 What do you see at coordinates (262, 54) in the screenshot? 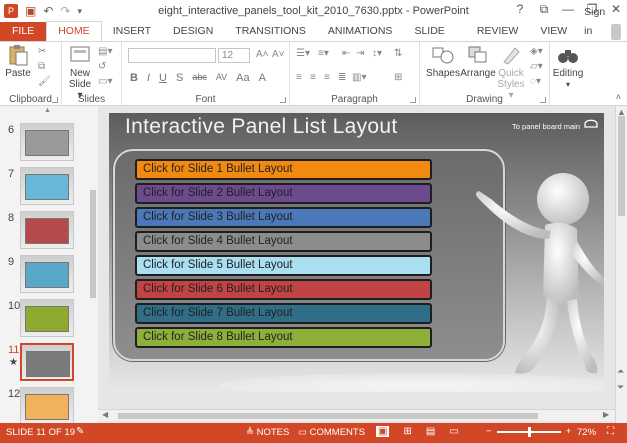
I see `grow-font-icon: A˄` at bounding box center [262, 54].